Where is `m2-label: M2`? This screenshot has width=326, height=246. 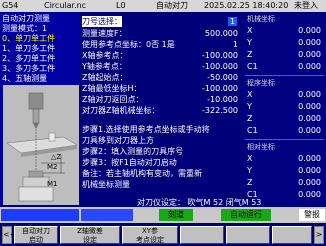 m2-label: M2 is located at coordinates (52, 167).